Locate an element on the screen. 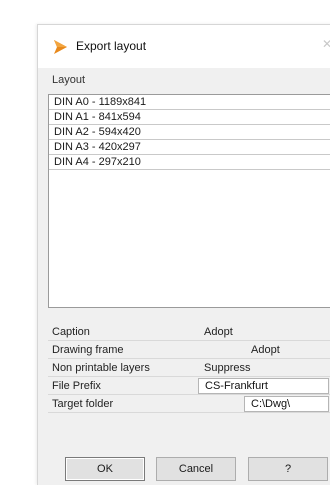  cancel-button: Cancel is located at coordinates (196, 469).